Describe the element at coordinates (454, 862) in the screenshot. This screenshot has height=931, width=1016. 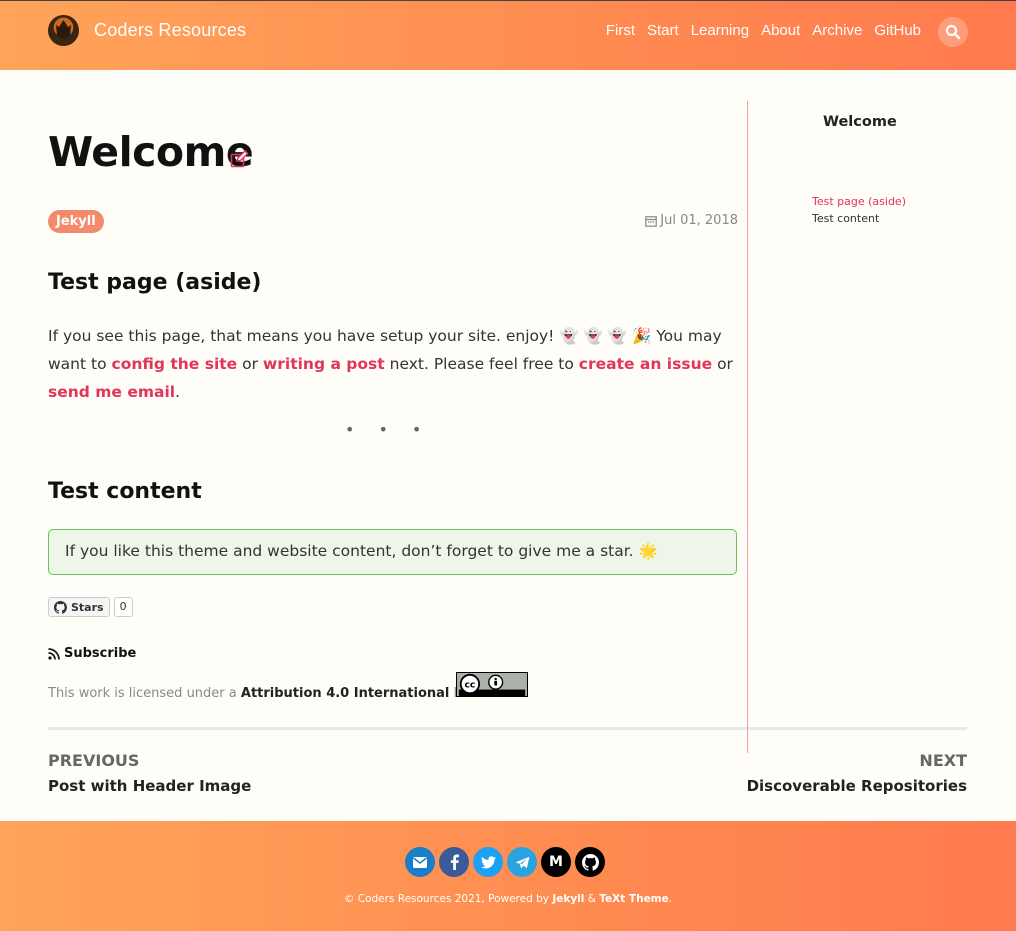
I see `facebook-icon` at that location.